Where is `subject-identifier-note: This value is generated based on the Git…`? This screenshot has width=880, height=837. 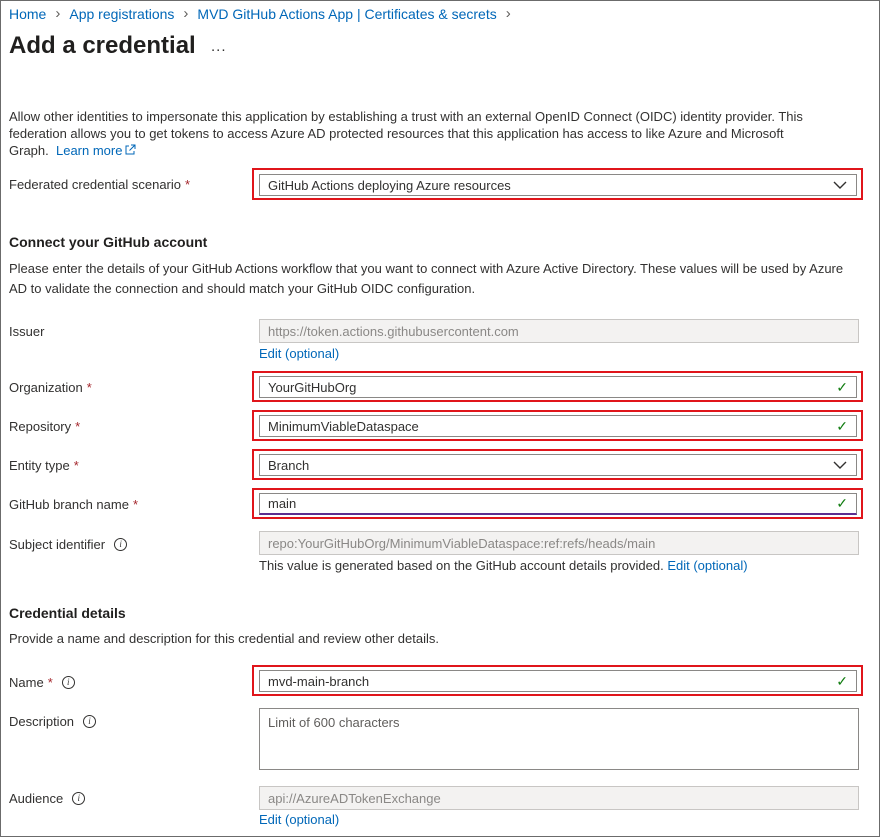
subject-identifier-note: This value is generated based on the Git… is located at coordinates (503, 565).